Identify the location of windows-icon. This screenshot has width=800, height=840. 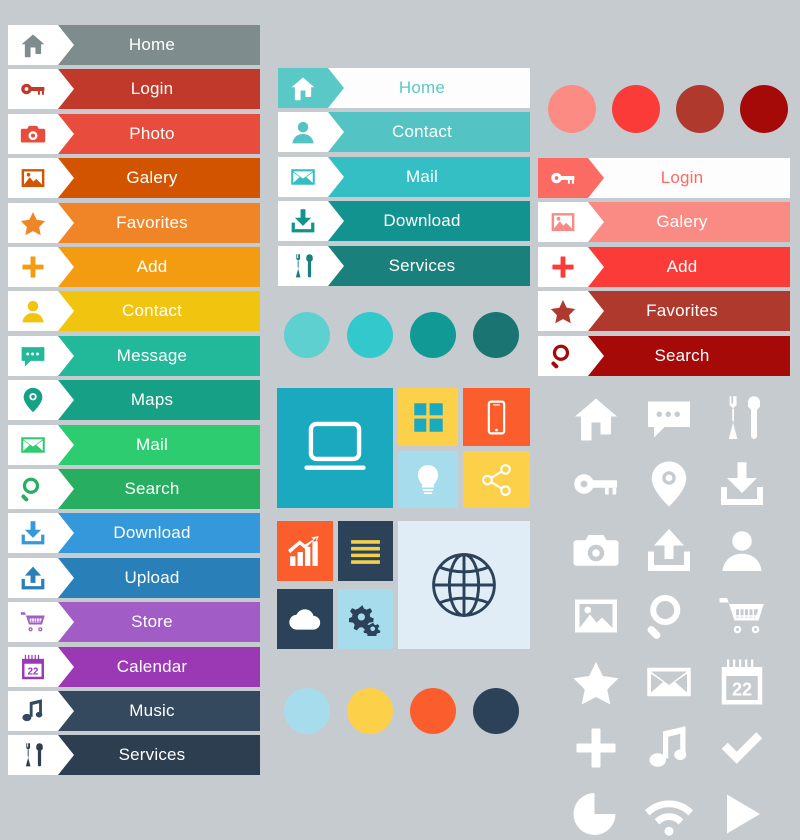
(428, 417).